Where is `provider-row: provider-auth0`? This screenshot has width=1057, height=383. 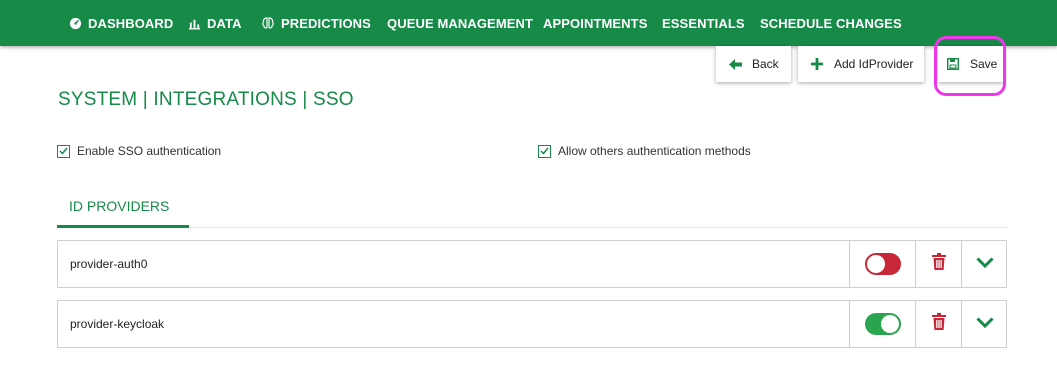 provider-row: provider-auth0 is located at coordinates (532, 264).